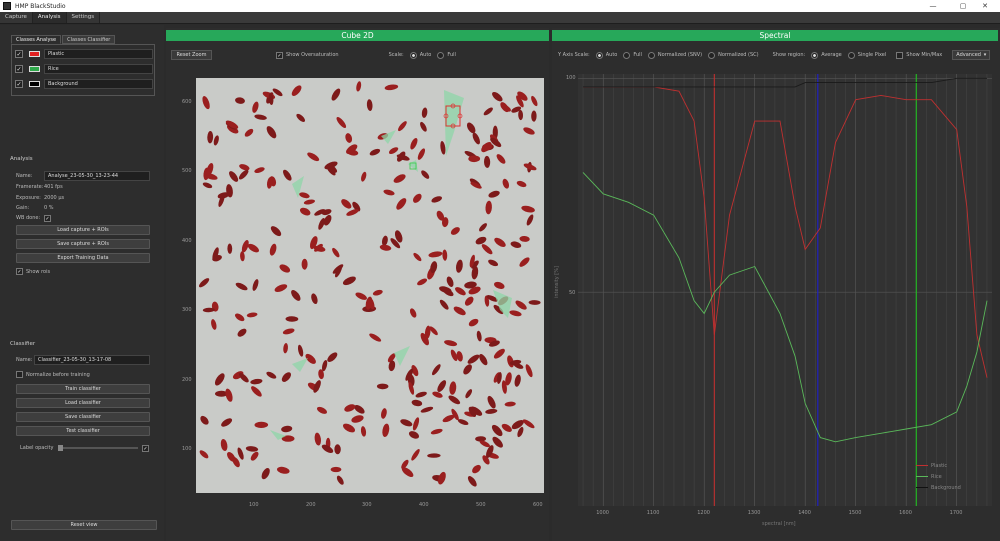 This screenshot has height=541, width=1000. Describe the element at coordinates (971, 55) in the screenshot. I see `advanced-dropdown: Advanced ▾` at that location.